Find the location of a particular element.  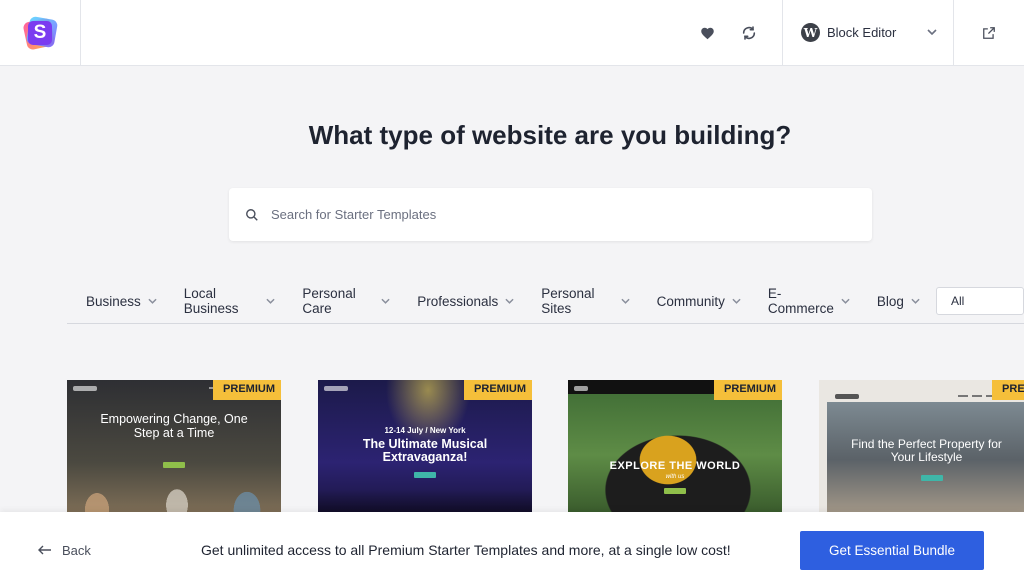

arrow-left-icon is located at coordinates (45, 550).